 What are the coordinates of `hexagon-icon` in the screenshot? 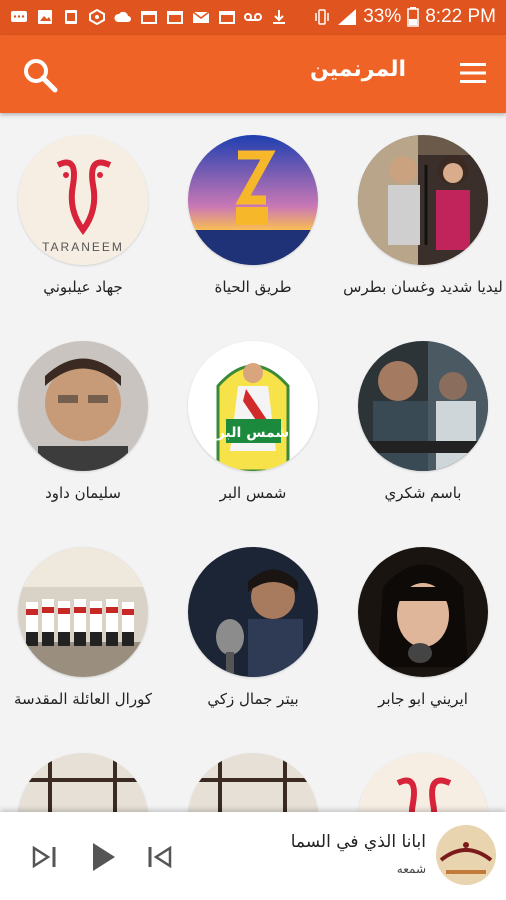 It's located at (97, 17).